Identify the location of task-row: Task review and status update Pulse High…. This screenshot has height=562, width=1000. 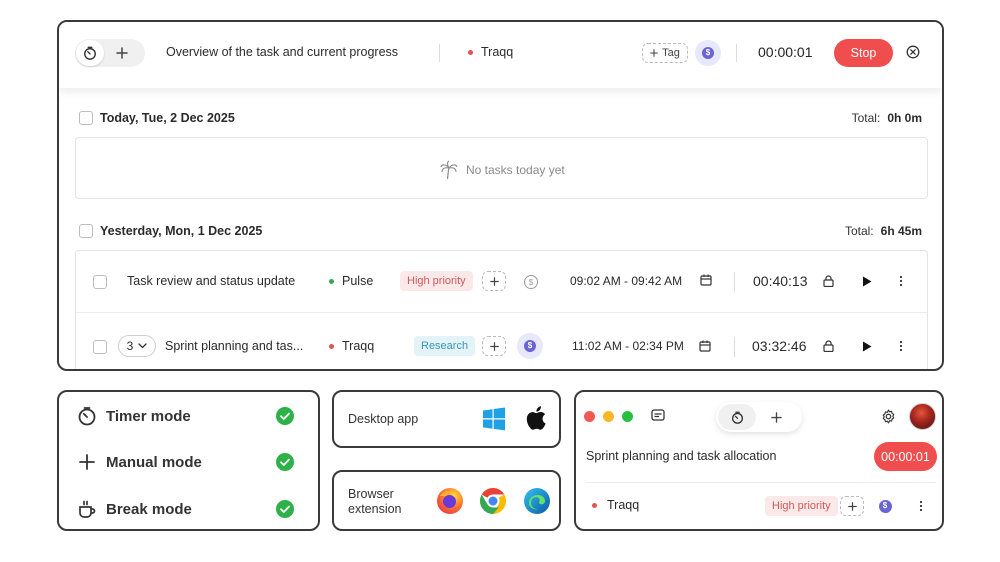
(501, 282).